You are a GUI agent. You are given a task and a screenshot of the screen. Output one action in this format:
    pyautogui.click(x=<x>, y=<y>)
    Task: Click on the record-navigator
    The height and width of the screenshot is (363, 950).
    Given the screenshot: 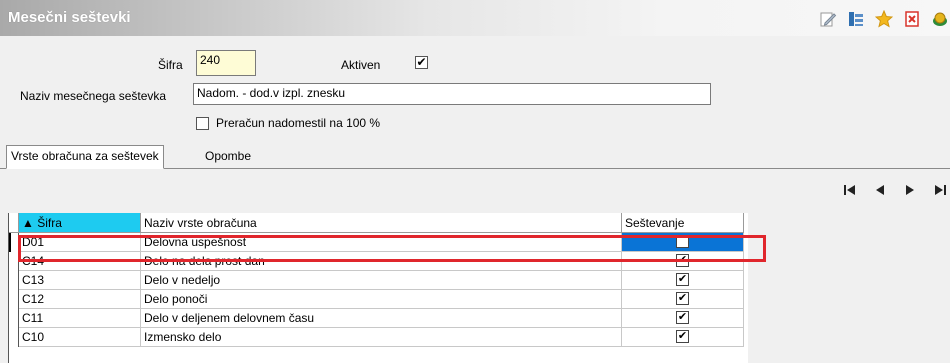 What is the action you would take?
    pyautogui.click(x=895, y=190)
    